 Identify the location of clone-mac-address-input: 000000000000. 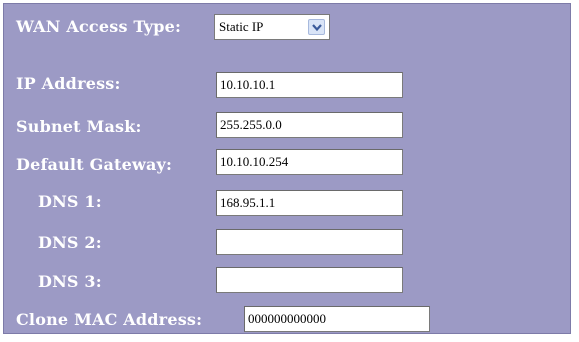
(337, 319).